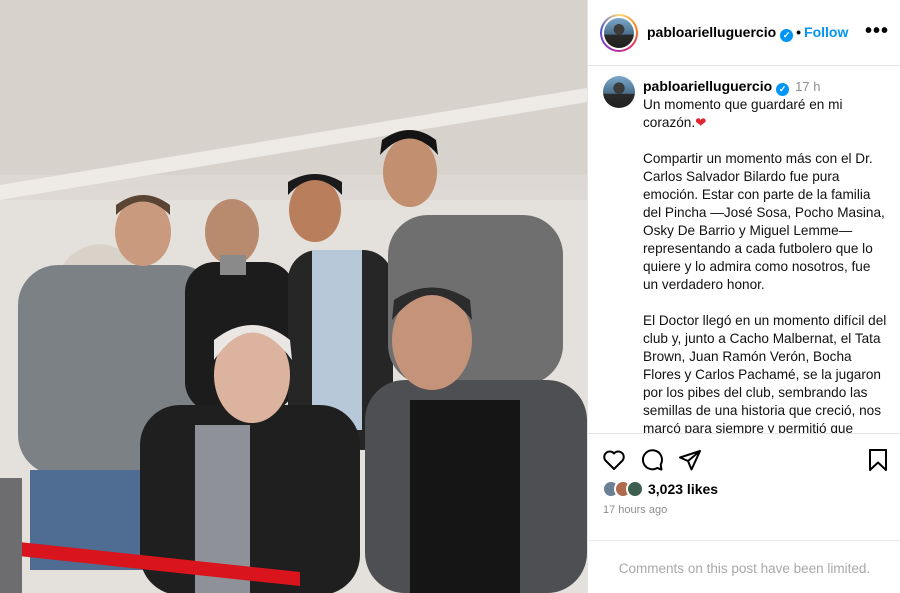  Describe the element at coordinates (878, 460) in the screenshot. I see `bookmark-icon` at that location.